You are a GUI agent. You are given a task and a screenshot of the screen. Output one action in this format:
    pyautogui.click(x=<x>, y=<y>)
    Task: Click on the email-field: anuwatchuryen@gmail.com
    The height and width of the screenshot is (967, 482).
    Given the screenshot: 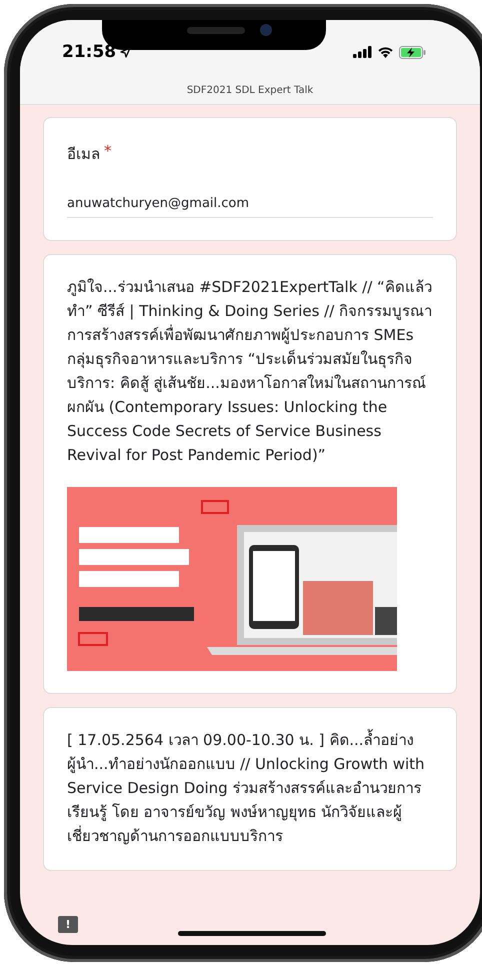 What is the action you would take?
    pyautogui.click(x=250, y=207)
    